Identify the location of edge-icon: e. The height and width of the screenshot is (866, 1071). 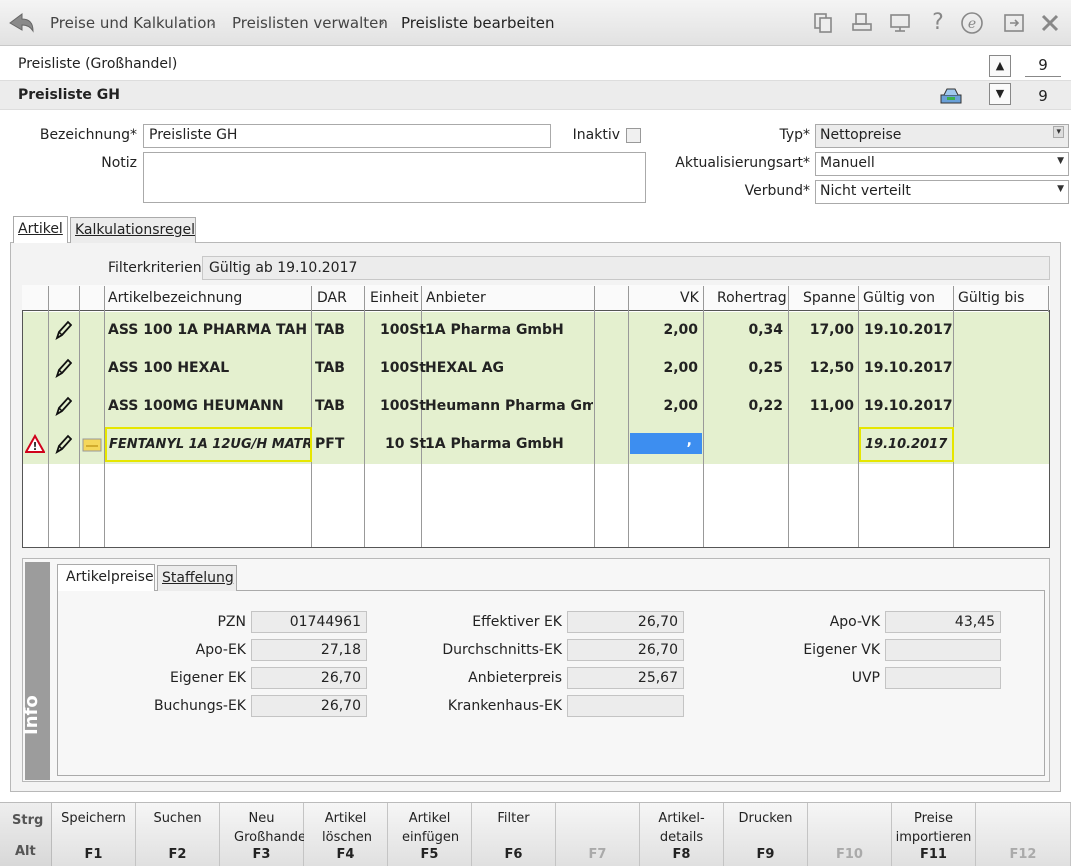
(972, 23).